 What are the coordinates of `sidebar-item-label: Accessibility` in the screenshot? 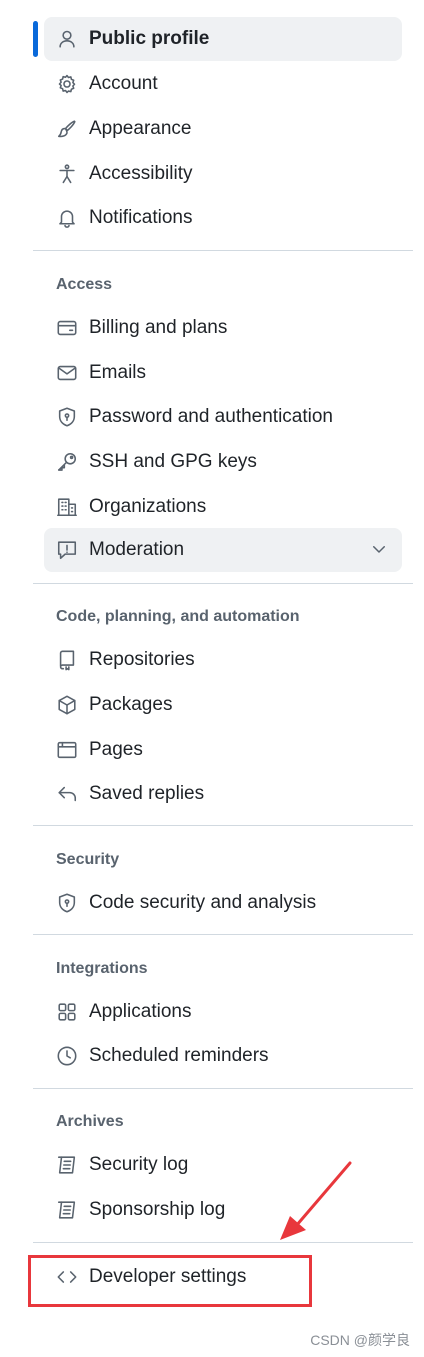 It's located at (141, 173).